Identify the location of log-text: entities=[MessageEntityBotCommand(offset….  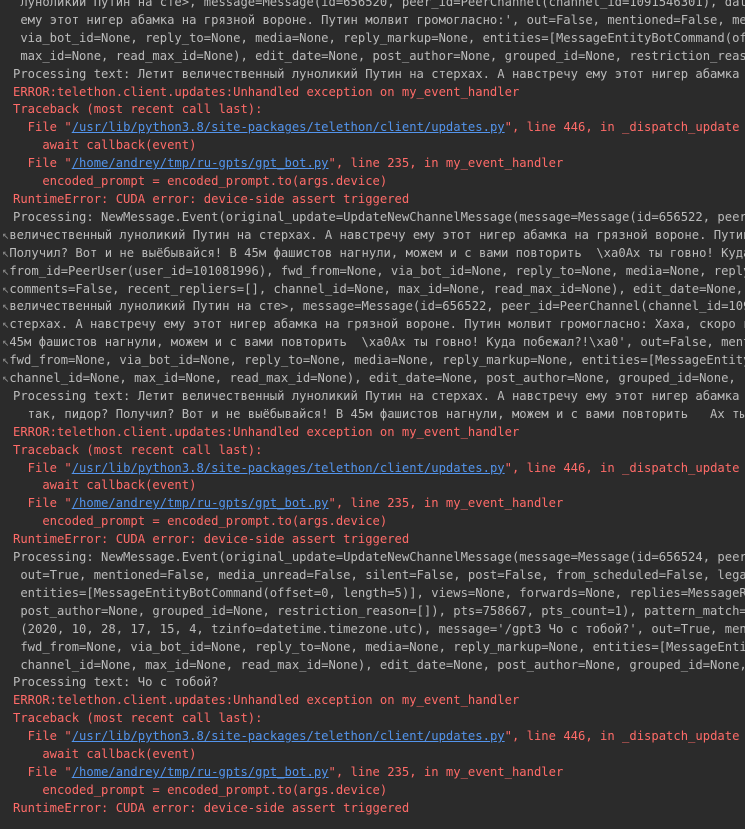
(382, 592).